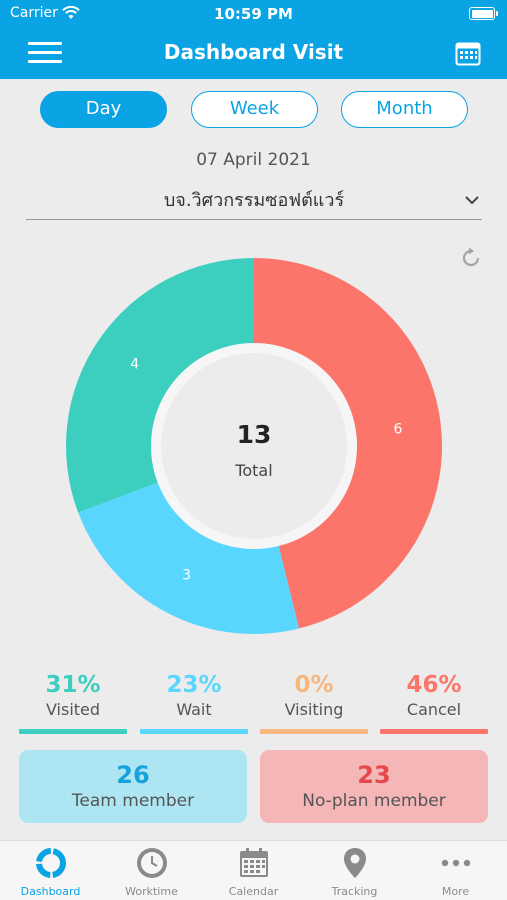  I want to click on slice-value-label: 3, so click(186, 575).